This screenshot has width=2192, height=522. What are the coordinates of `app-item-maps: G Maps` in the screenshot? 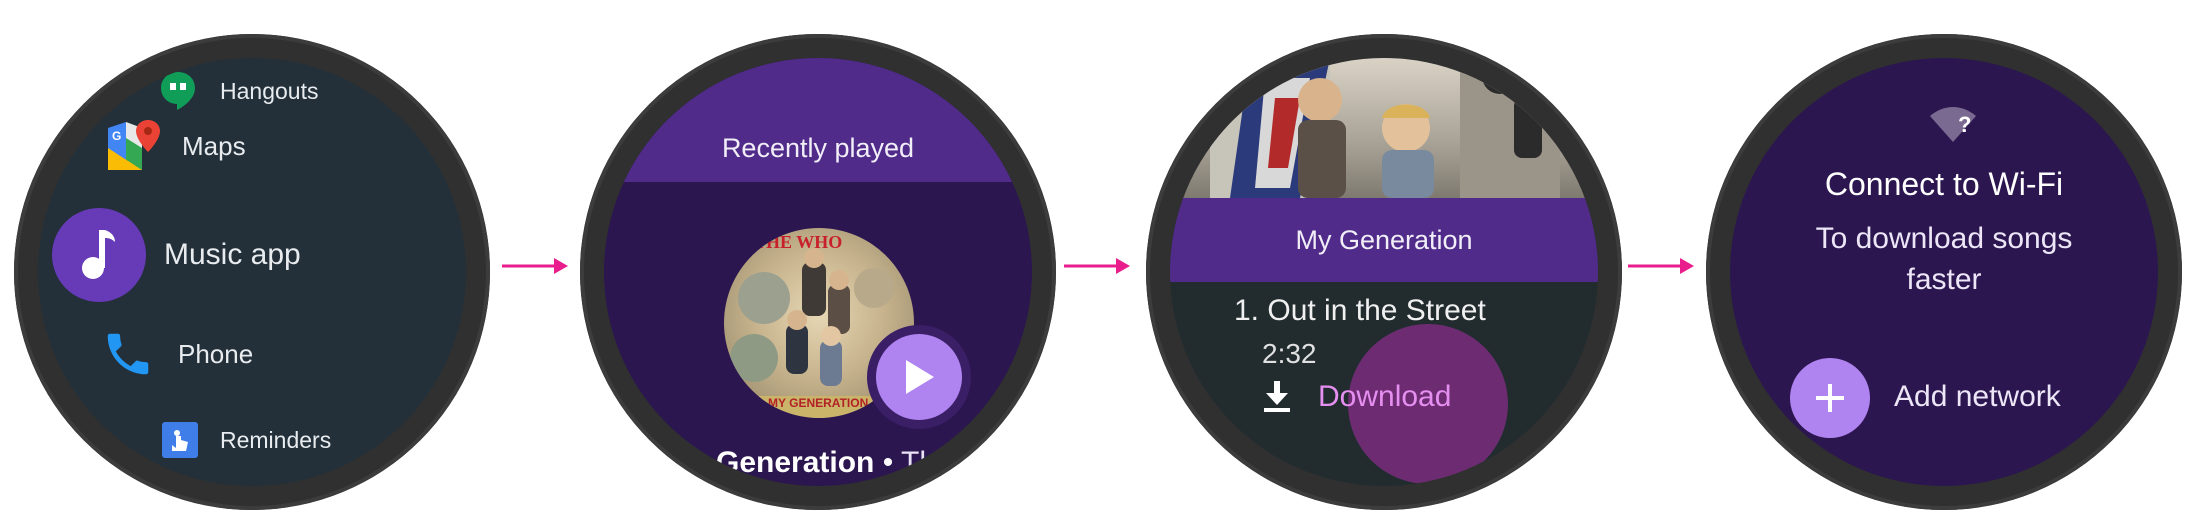 It's located at (175, 146).